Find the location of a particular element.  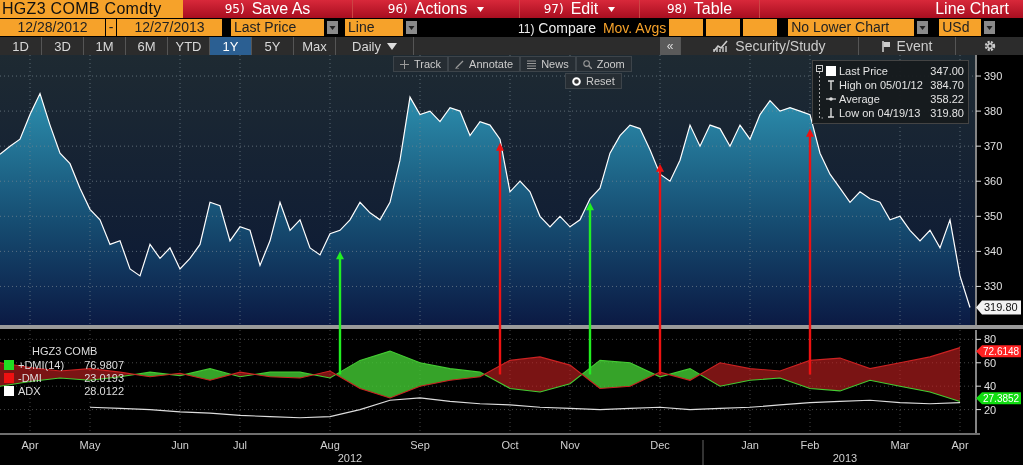

end-date-field: 12/27/2013 is located at coordinates (169, 27).